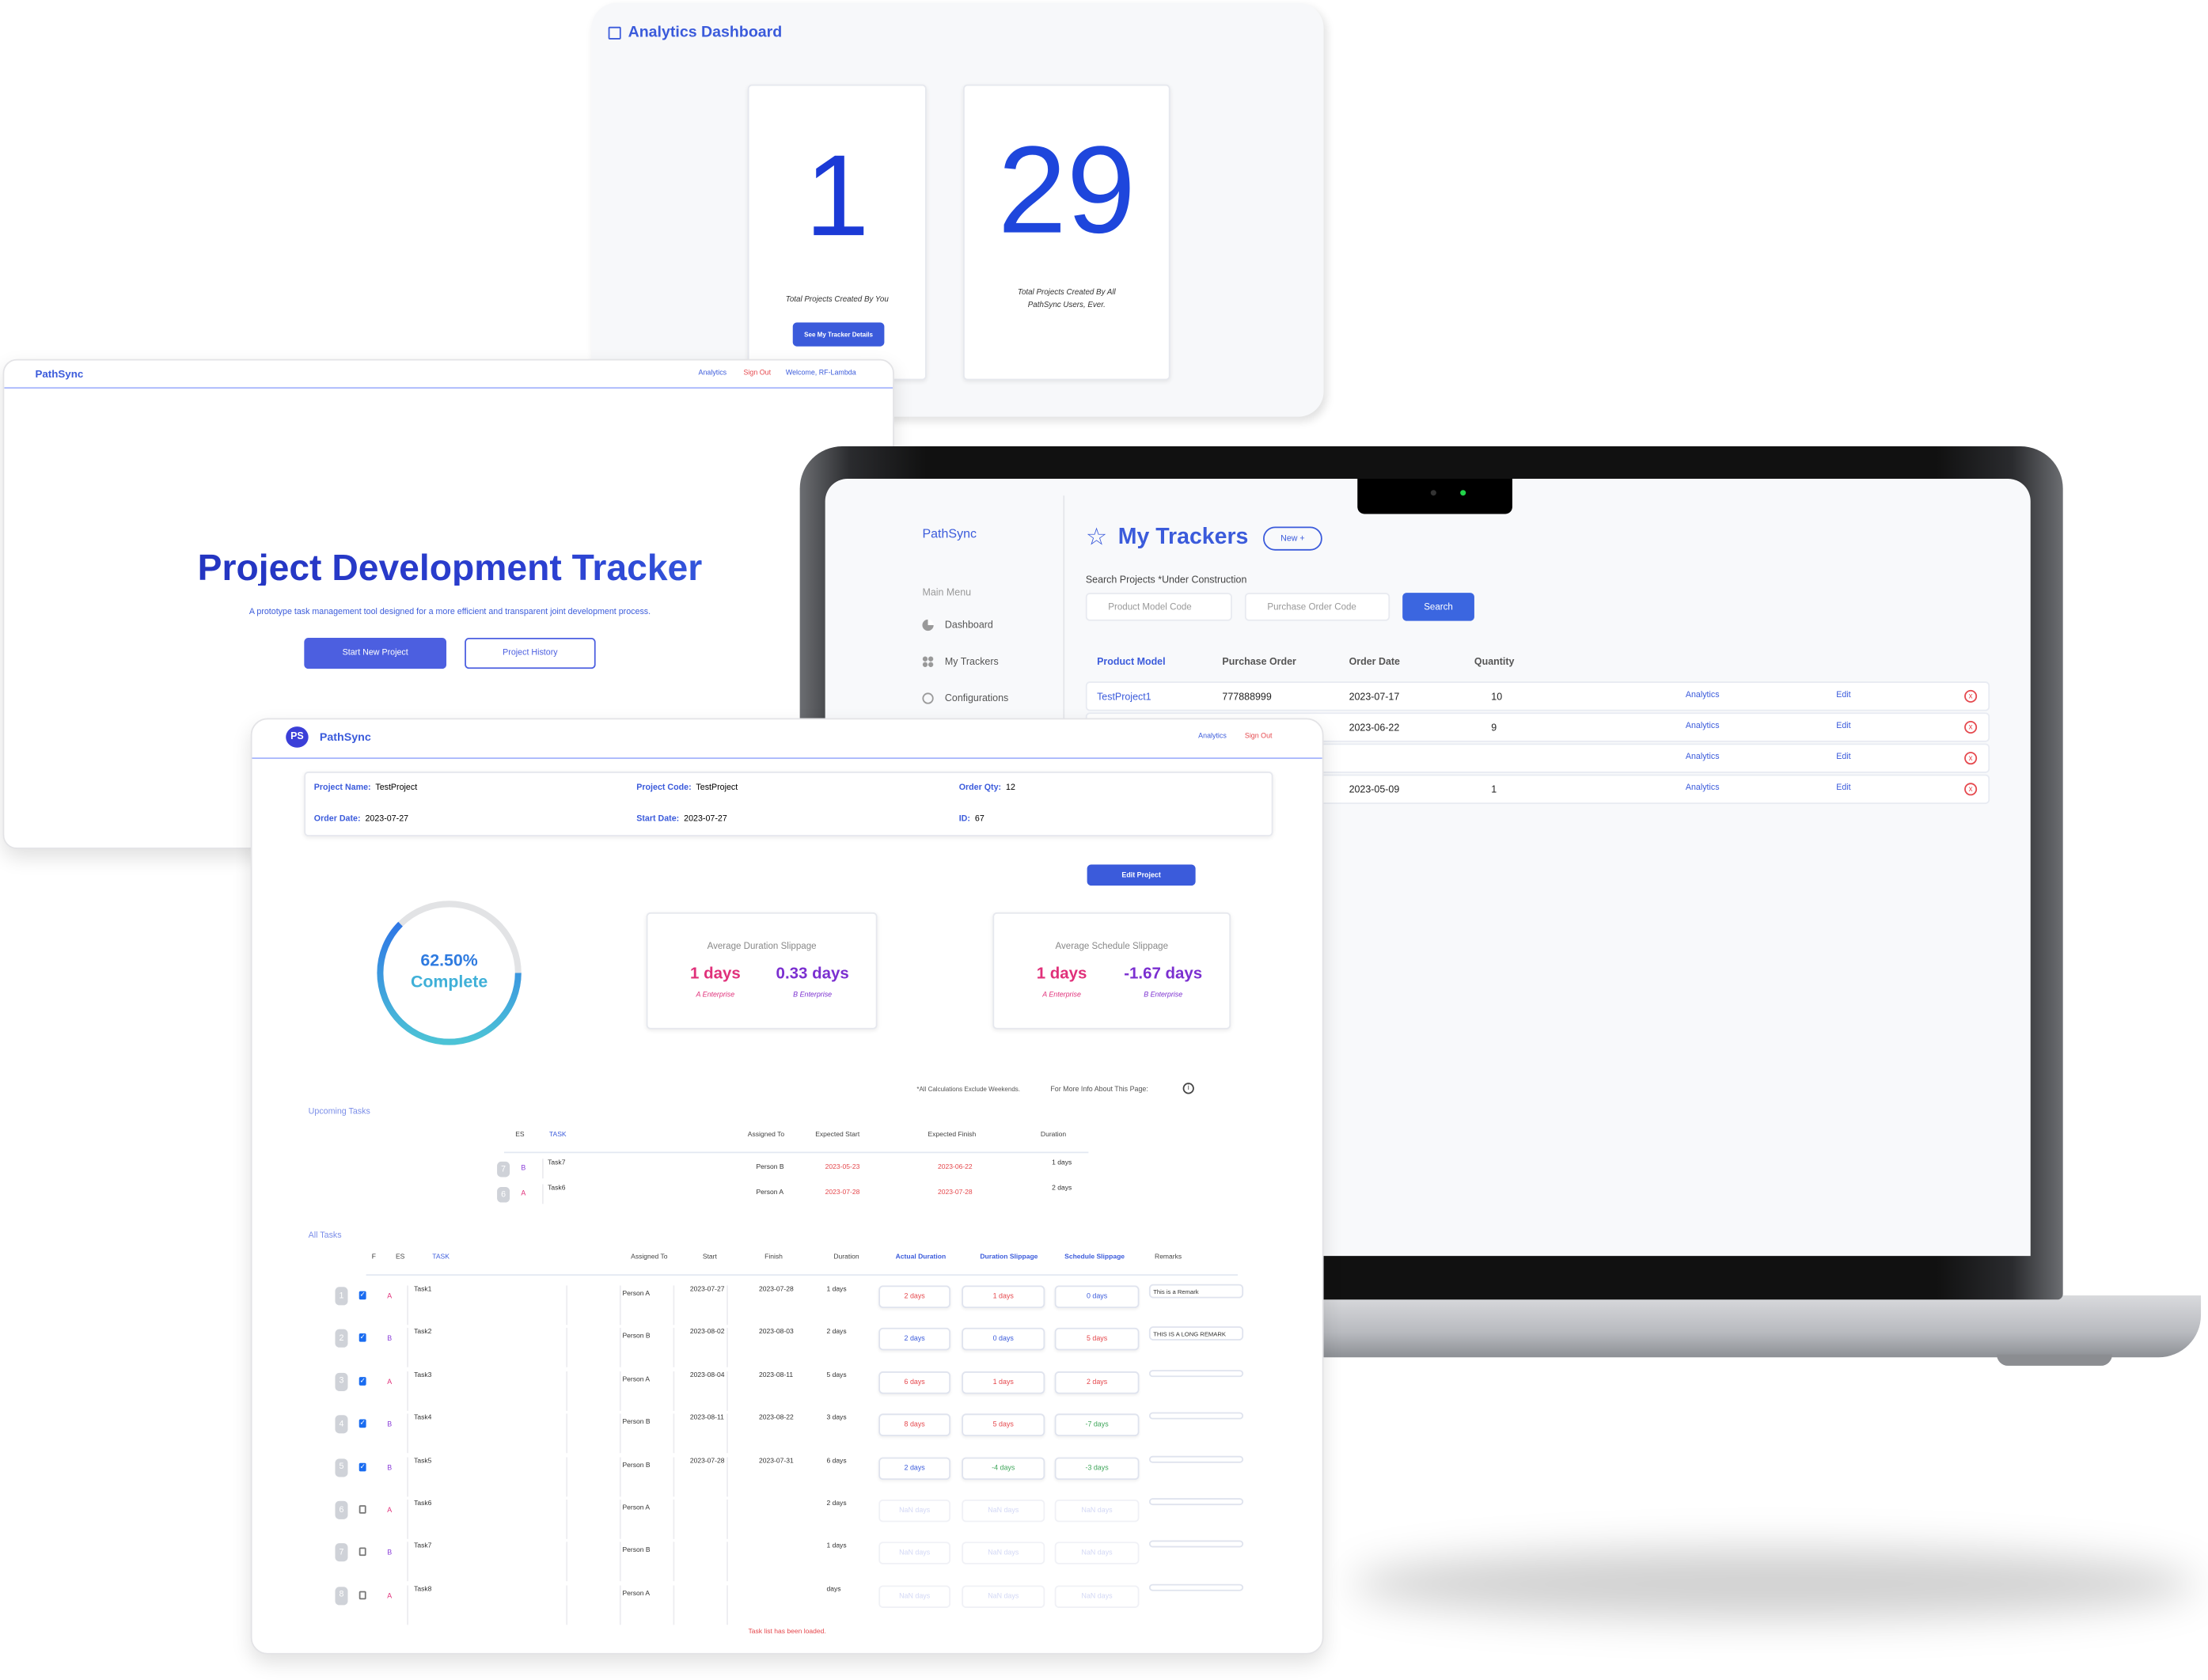  Describe the element at coordinates (423, 1419) in the screenshot. I see `task-name: Task4` at that location.